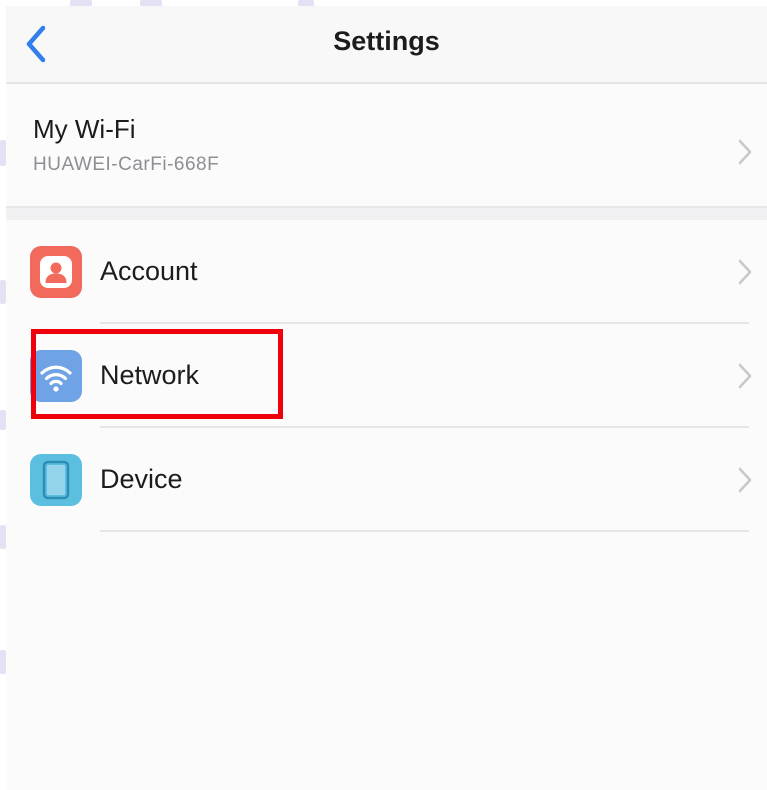 The height and width of the screenshot is (790, 767). I want to click on device-icon, so click(56, 480).